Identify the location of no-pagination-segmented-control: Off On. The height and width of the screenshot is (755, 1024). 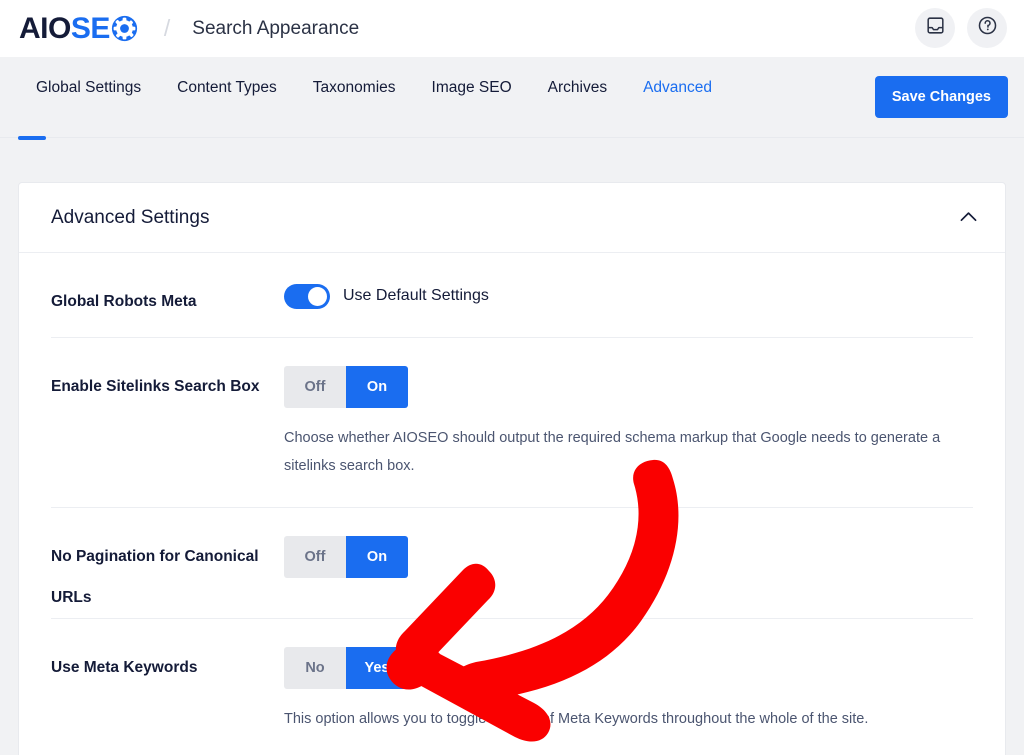
(346, 556).